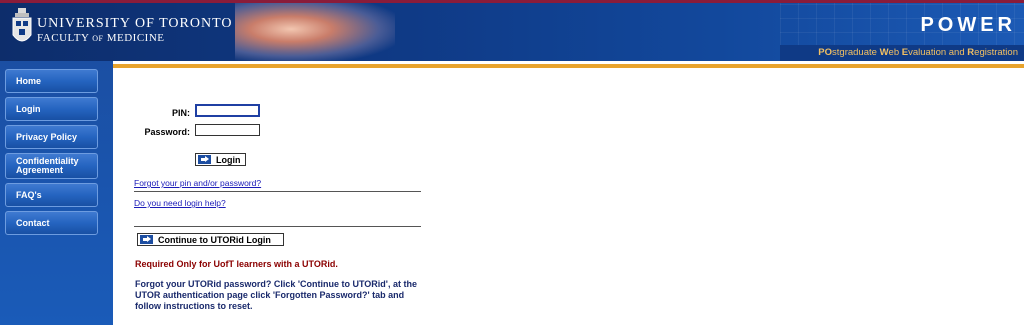  What do you see at coordinates (938, 52) in the screenshot?
I see `tagline-part: valuation and` at bounding box center [938, 52].